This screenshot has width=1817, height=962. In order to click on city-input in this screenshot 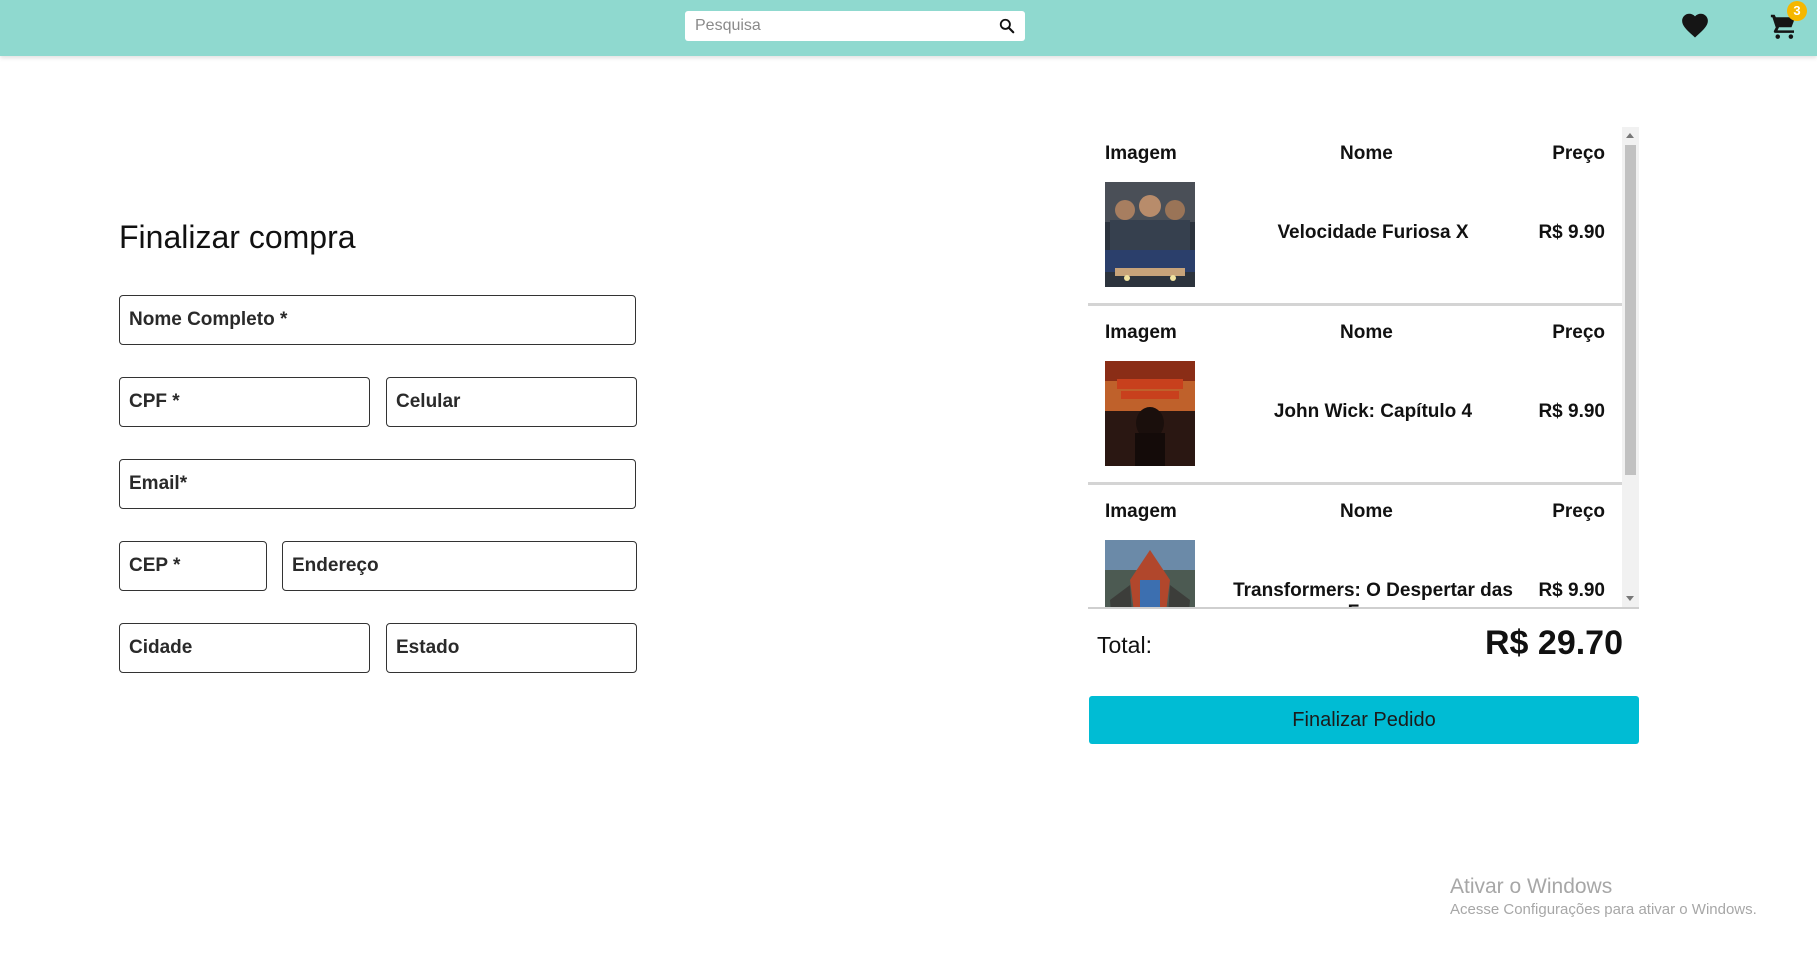, I will do `click(244, 648)`.